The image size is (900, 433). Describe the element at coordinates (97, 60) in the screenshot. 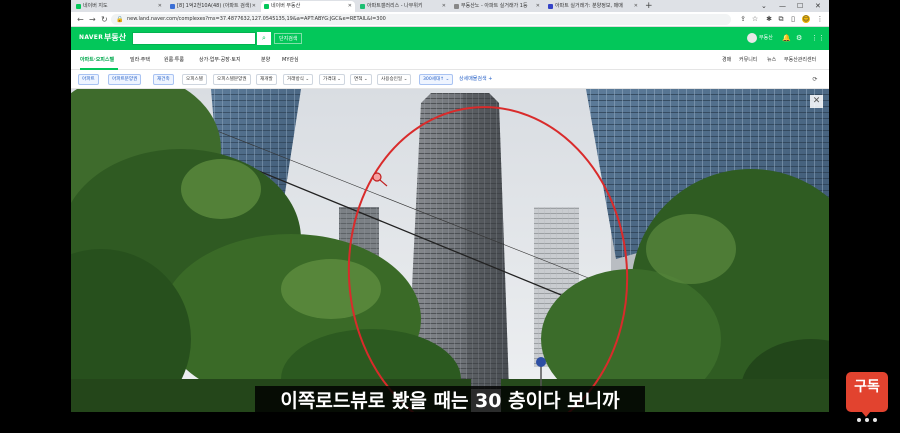

I see `category-apartment-officetel: 아파트·오피스텔` at that location.